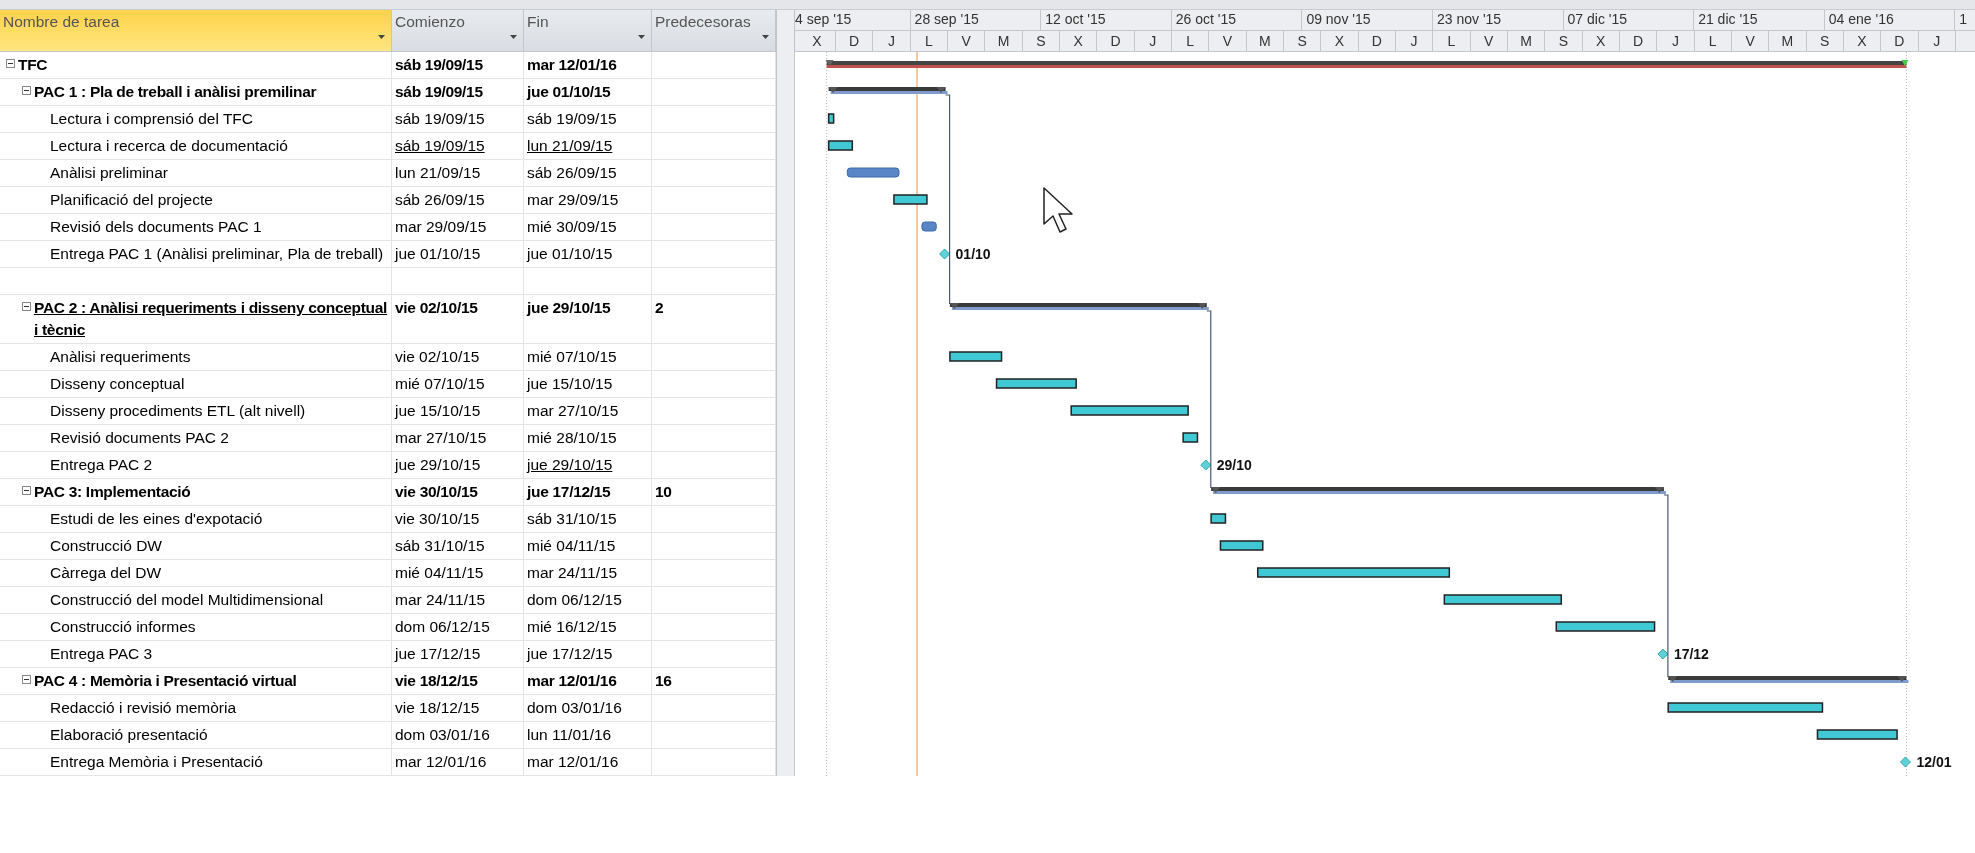 This screenshot has width=1975, height=853. Describe the element at coordinates (196, 31) in the screenshot. I see `column-header: Nombre de tarea` at that location.